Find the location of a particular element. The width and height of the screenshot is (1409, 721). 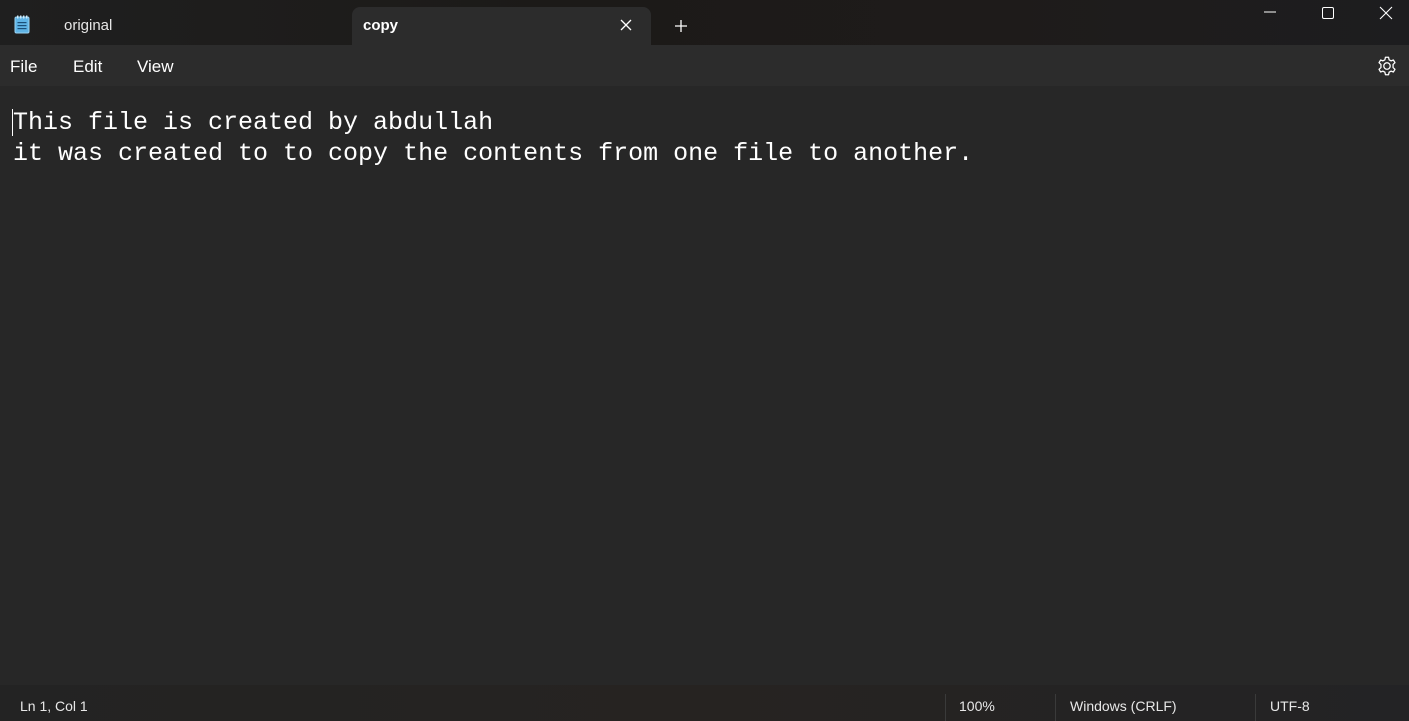

line-ending: Windows (CRLF) is located at coordinates (1123, 706).